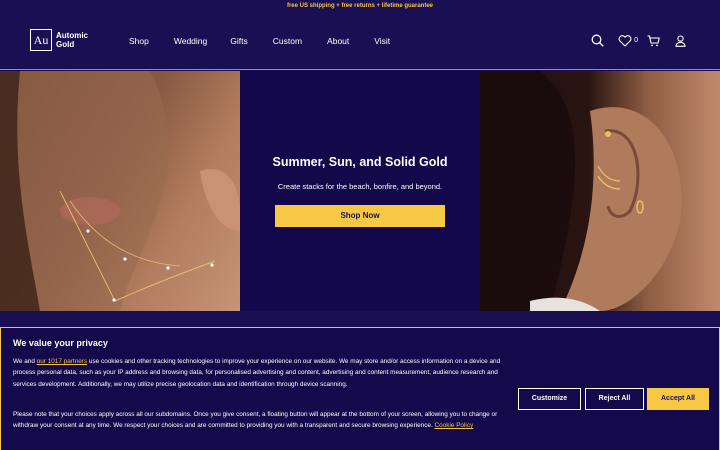 This screenshot has height=450, width=720. I want to click on reject-all-button: Reject All, so click(614, 399).